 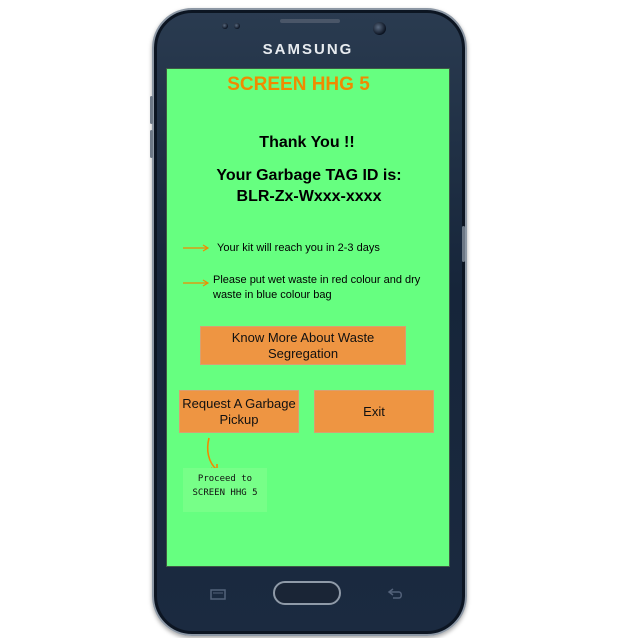 What do you see at coordinates (219, 595) in the screenshot?
I see `recent-apps-icon` at bounding box center [219, 595].